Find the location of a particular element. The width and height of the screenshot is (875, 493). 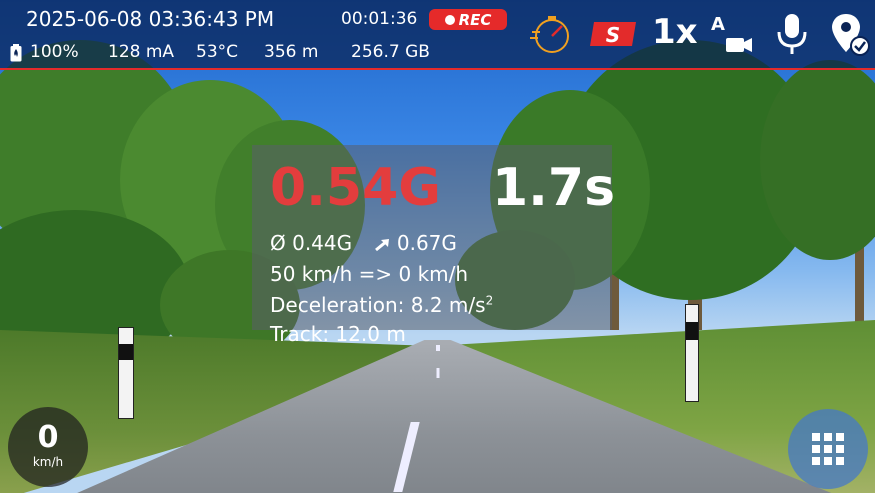

braking-time: 1.7s is located at coordinates (554, 188).